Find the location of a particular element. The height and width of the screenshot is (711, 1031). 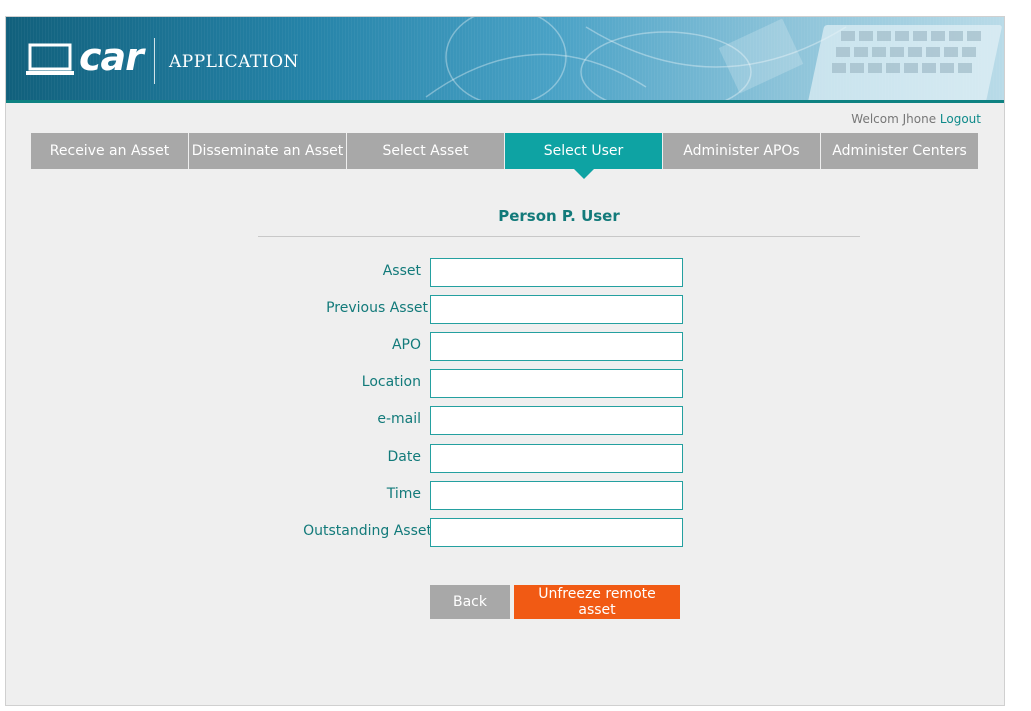

email-input is located at coordinates (556, 420).